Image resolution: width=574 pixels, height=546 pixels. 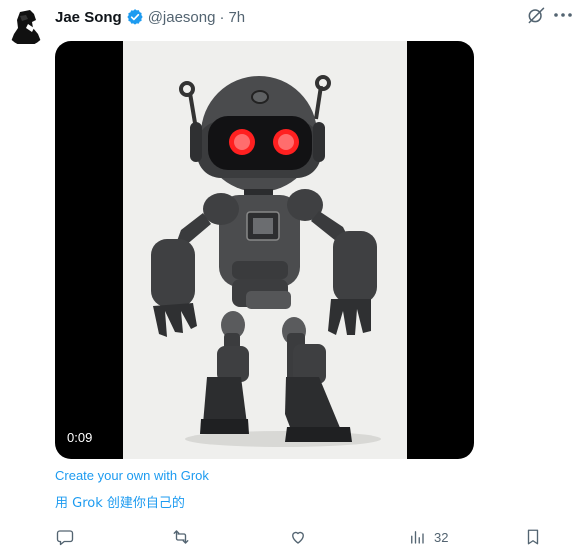 I want to click on bookmark-button, so click(x=533, y=537).